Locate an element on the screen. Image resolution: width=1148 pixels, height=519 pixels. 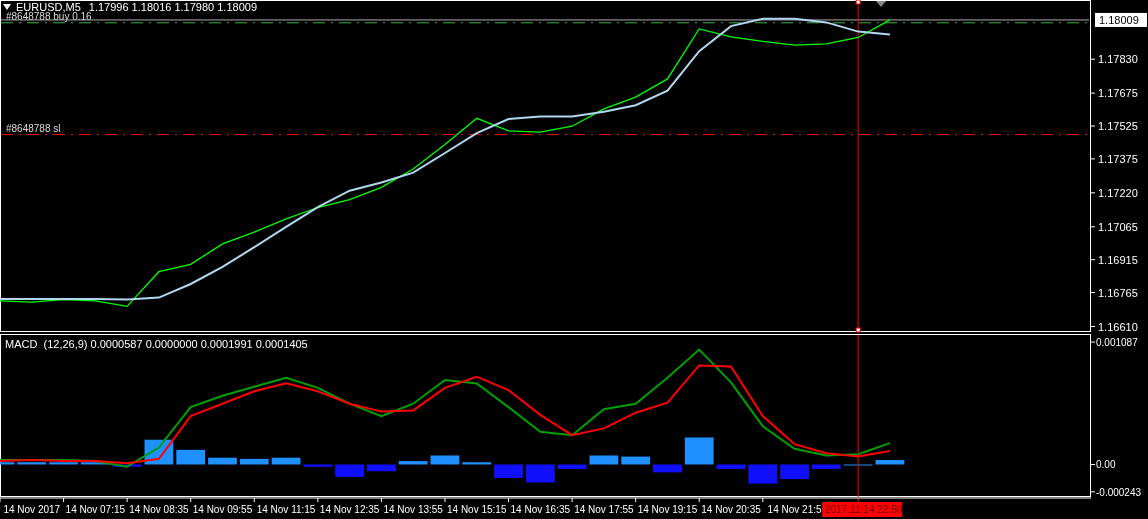
price-axis-label: 1.17375 is located at coordinates (1118, 158).